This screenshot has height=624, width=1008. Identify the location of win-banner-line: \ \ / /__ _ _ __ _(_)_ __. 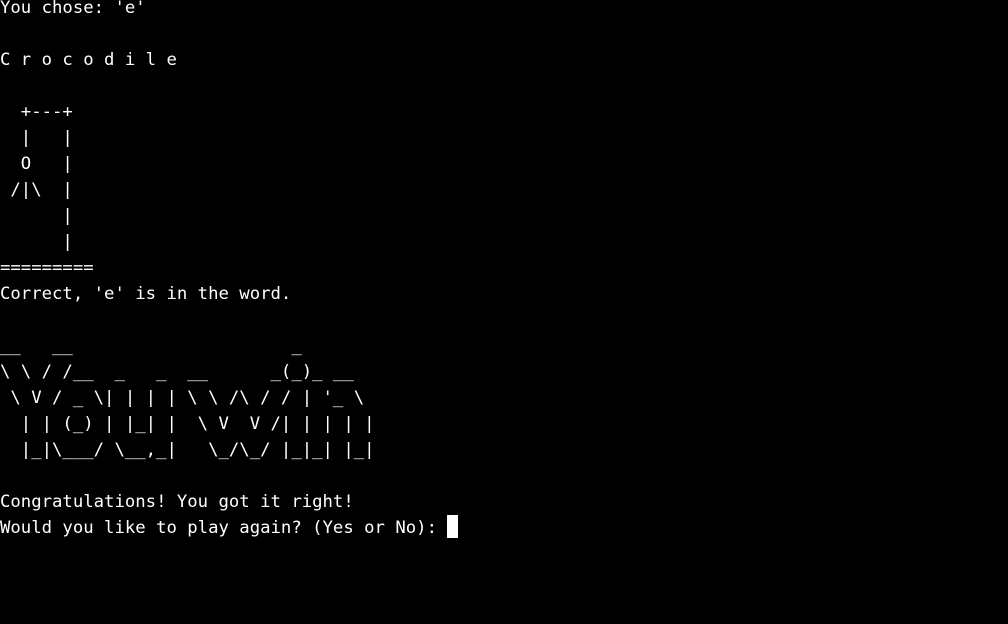
(177, 372).